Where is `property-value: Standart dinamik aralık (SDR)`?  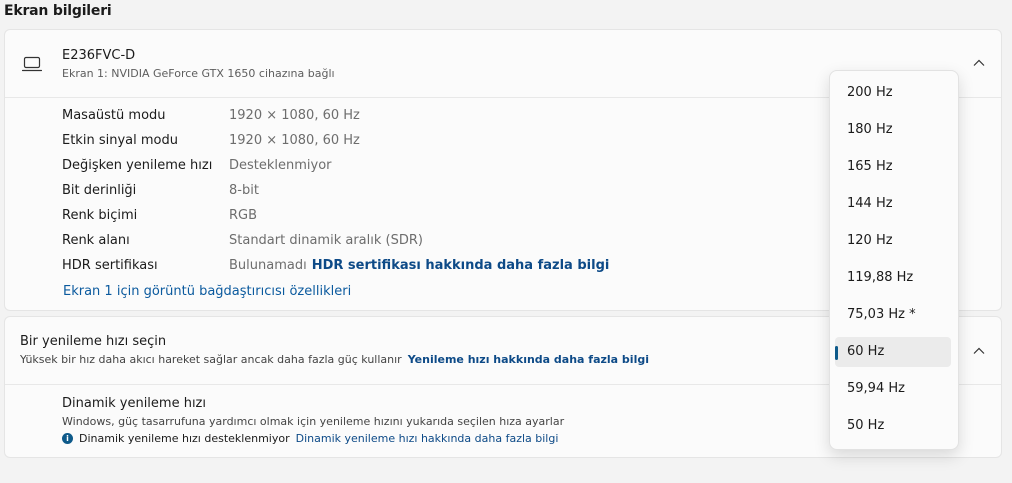
property-value: Standart dinamik aralık (SDR) is located at coordinates (326, 240).